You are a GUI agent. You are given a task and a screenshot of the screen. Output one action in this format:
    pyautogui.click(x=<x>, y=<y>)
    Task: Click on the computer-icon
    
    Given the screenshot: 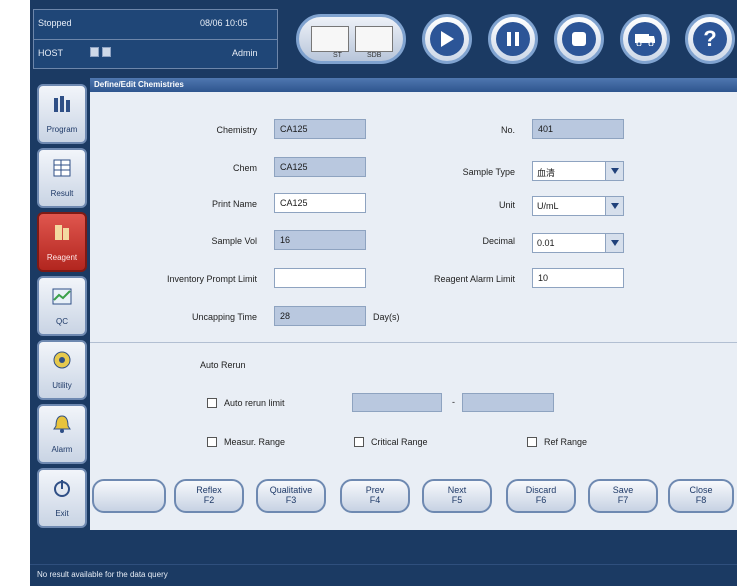 What is the action you would take?
    pyautogui.click(x=106, y=52)
    